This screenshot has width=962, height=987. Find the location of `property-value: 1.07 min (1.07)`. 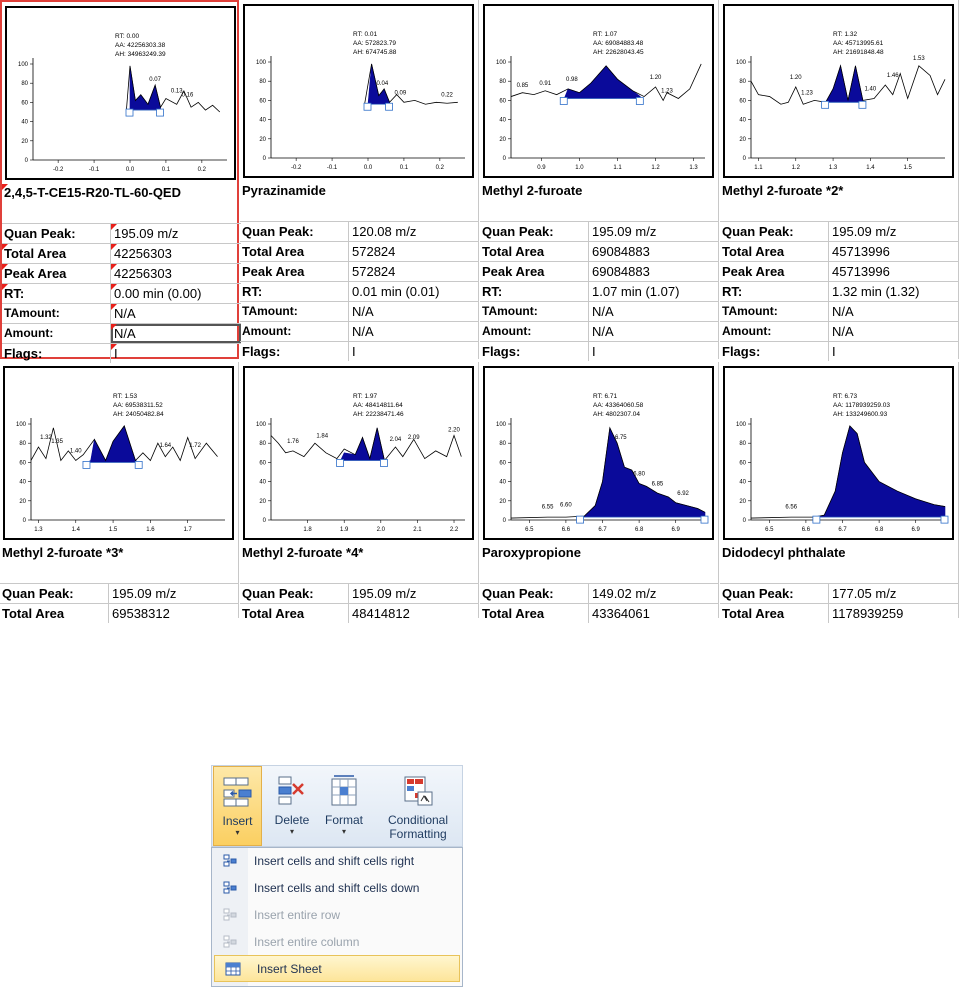

property-value: 1.07 min (1.07) is located at coordinates (654, 291).